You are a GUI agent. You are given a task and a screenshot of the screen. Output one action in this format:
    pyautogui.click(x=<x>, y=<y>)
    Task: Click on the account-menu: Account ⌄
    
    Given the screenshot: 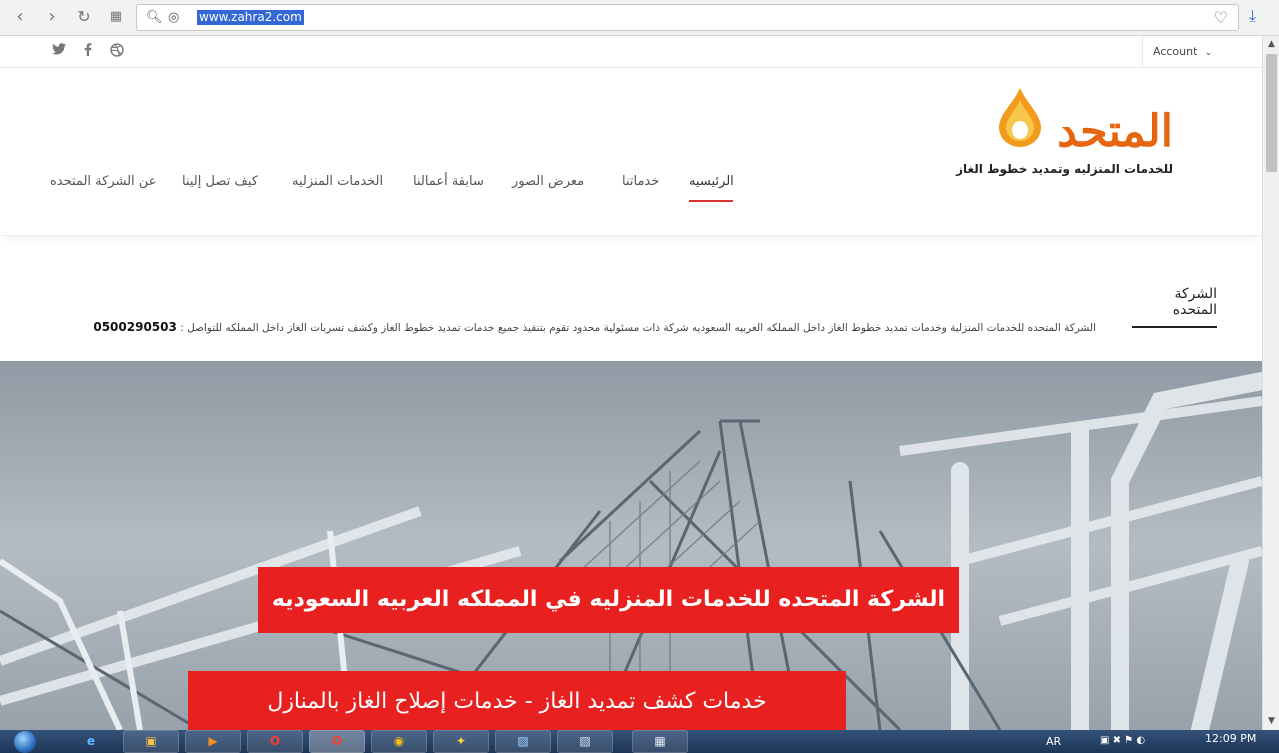 What is the action you would take?
    pyautogui.click(x=1202, y=52)
    